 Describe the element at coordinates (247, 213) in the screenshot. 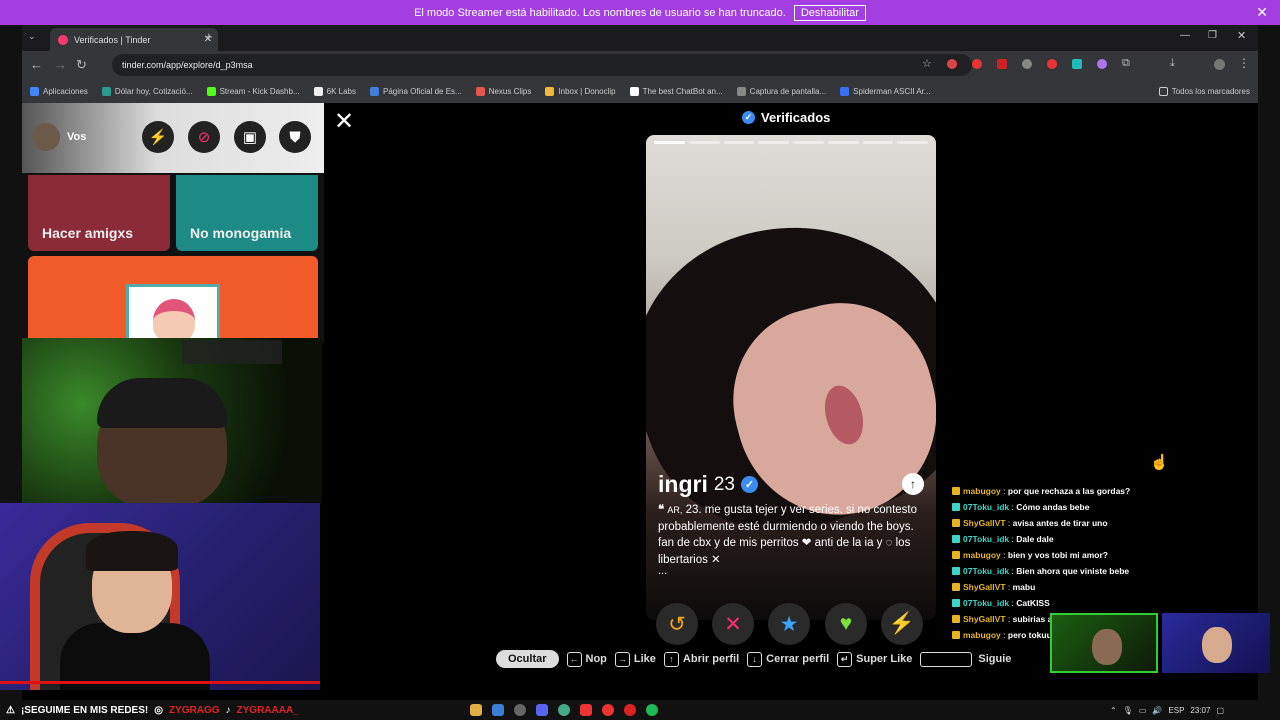

I see `explore-card-non-monogamy: No monogamia` at that location.